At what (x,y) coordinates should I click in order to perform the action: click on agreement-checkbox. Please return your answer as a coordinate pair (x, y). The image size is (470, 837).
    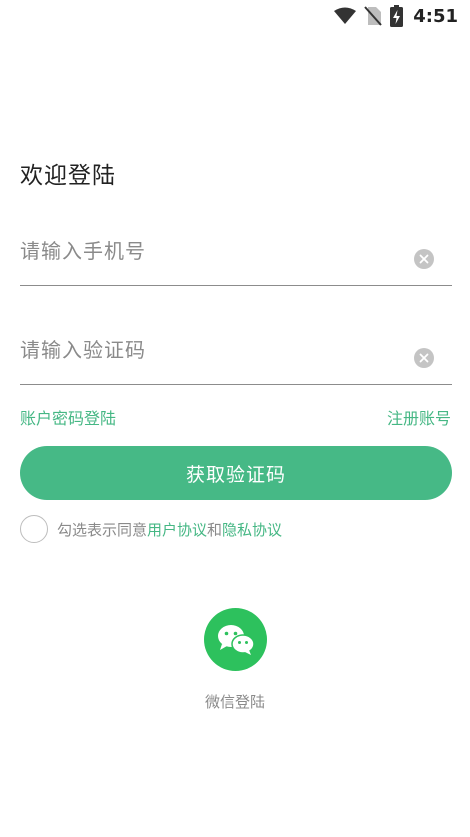
    Looking at the image, I should click on (34, 529).